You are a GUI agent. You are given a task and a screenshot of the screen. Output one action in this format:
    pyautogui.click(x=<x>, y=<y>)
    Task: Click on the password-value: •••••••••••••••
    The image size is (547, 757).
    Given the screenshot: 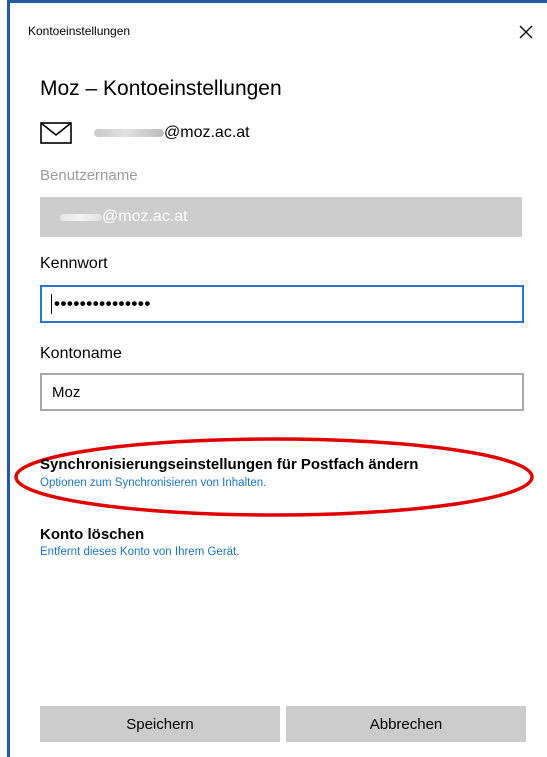 What is the action you would take?
    pyautogui.click(x=102, y=303)
    